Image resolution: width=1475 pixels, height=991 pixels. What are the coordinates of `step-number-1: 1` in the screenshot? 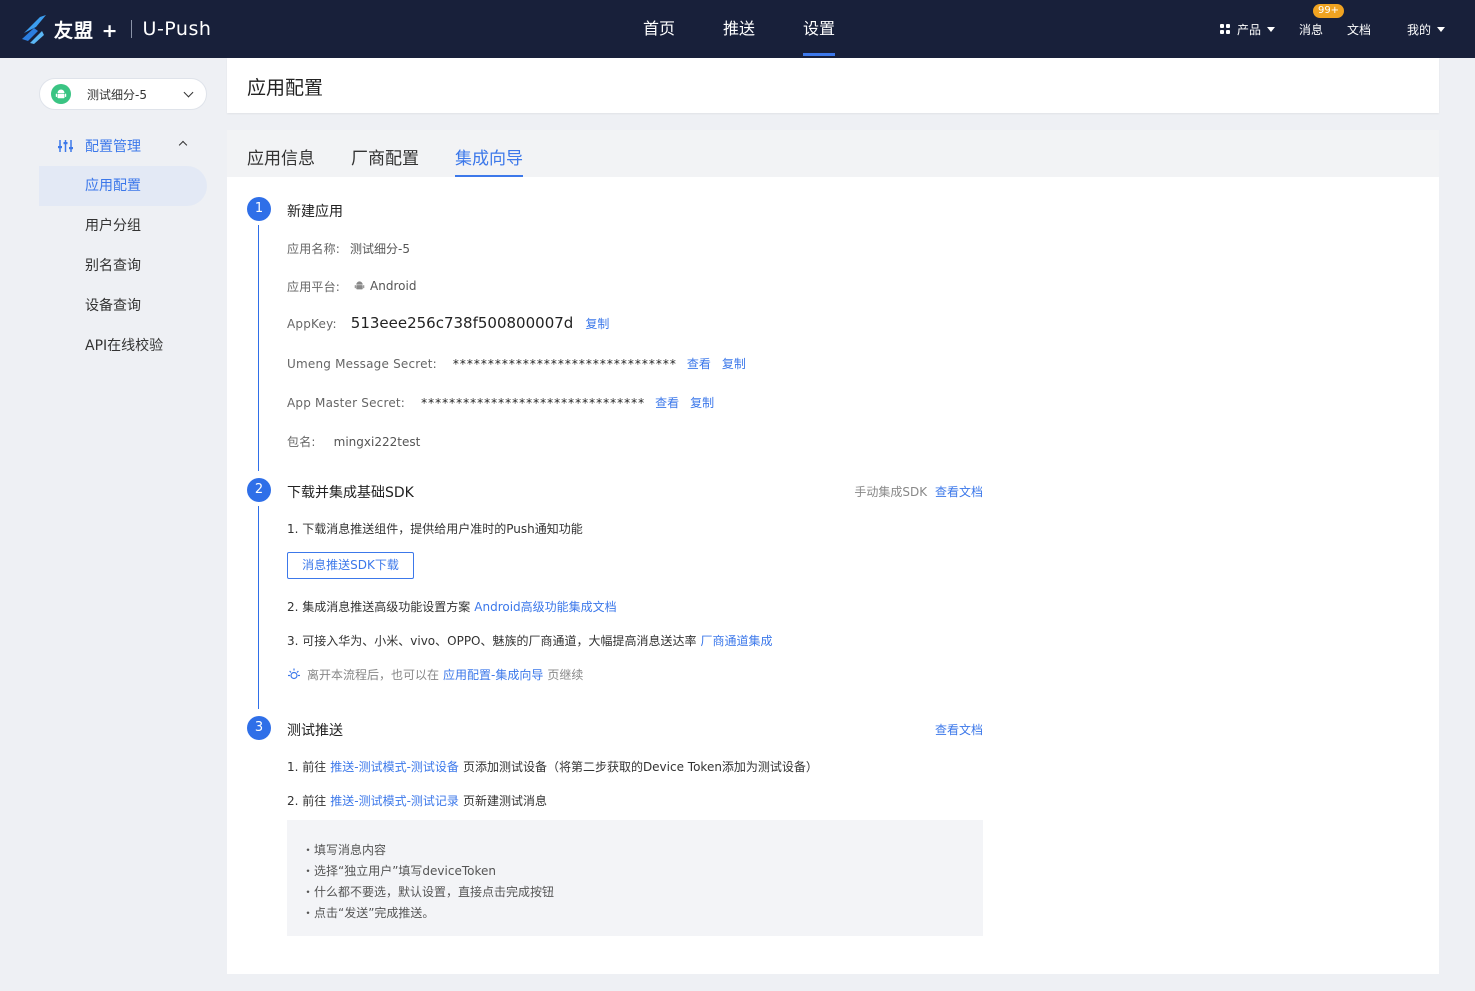 It's located at (259, 209).